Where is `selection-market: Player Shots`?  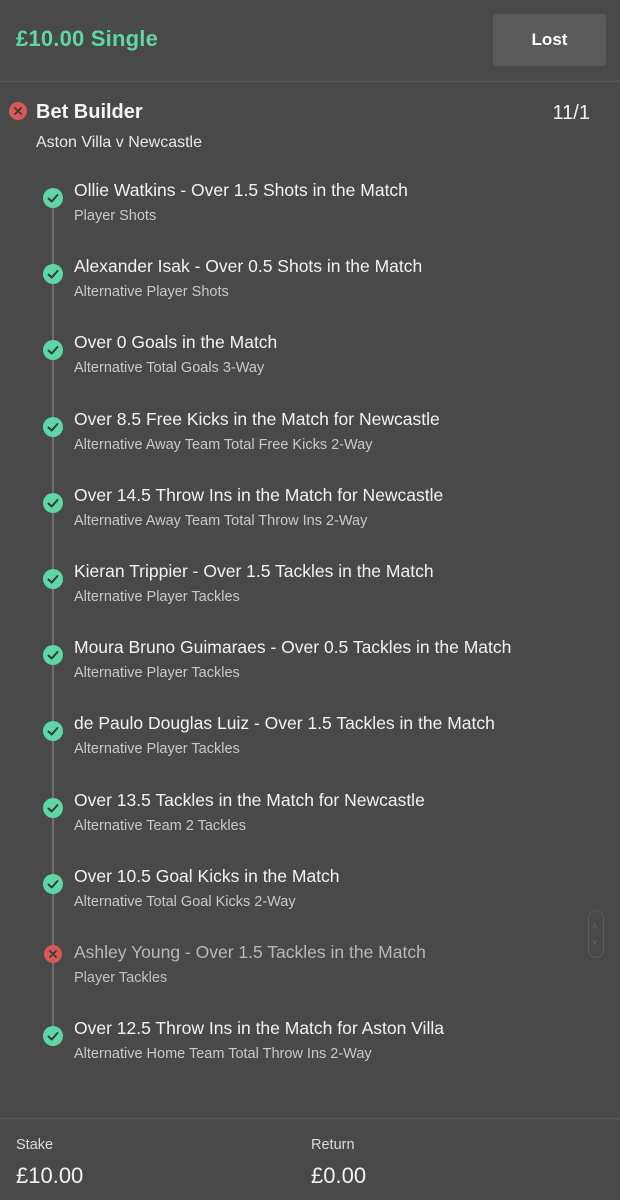
selection-market: Player Shots is located at coordinates (115, 216).